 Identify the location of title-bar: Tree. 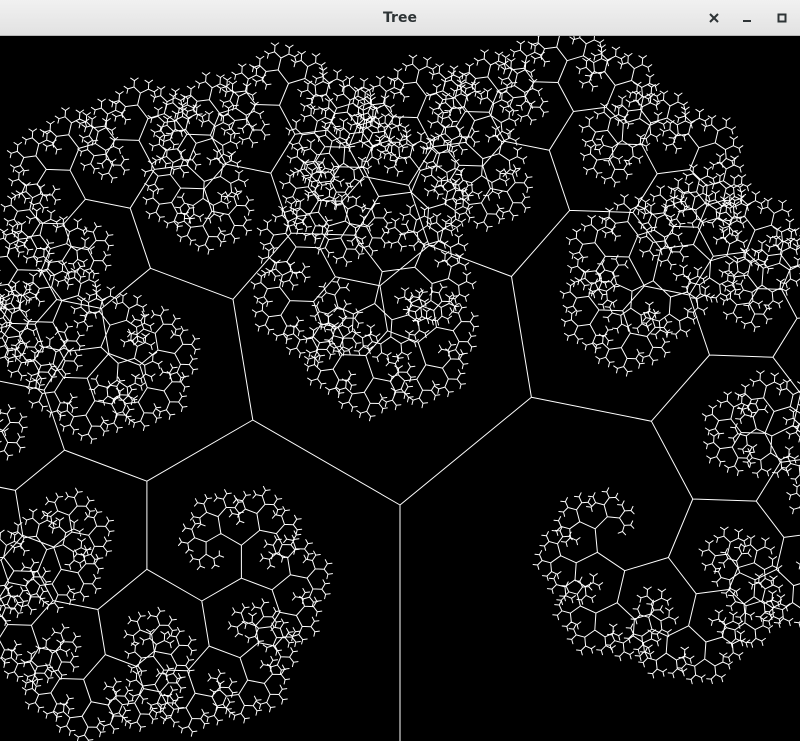
(400, 18).